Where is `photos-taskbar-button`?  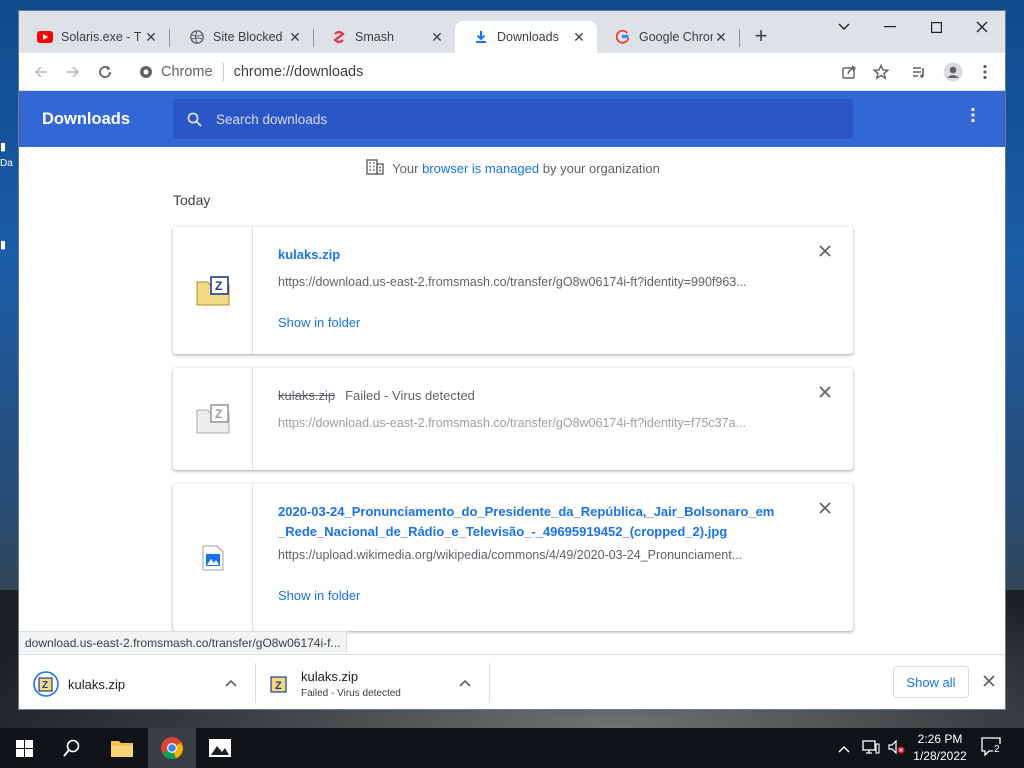
photos-taskbar-button is located at coordinates (220, 748).